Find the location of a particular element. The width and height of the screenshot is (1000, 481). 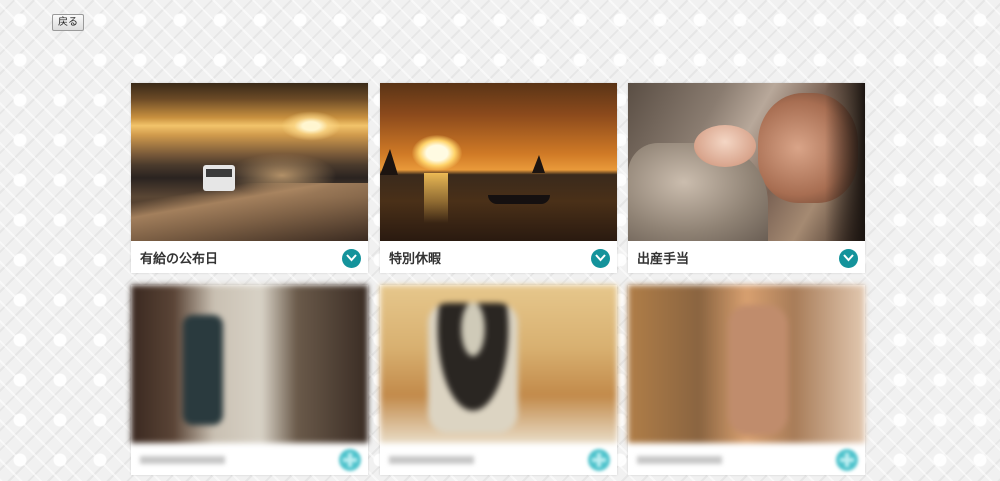

back-button: 戻る is located at coordinates (68, 22).